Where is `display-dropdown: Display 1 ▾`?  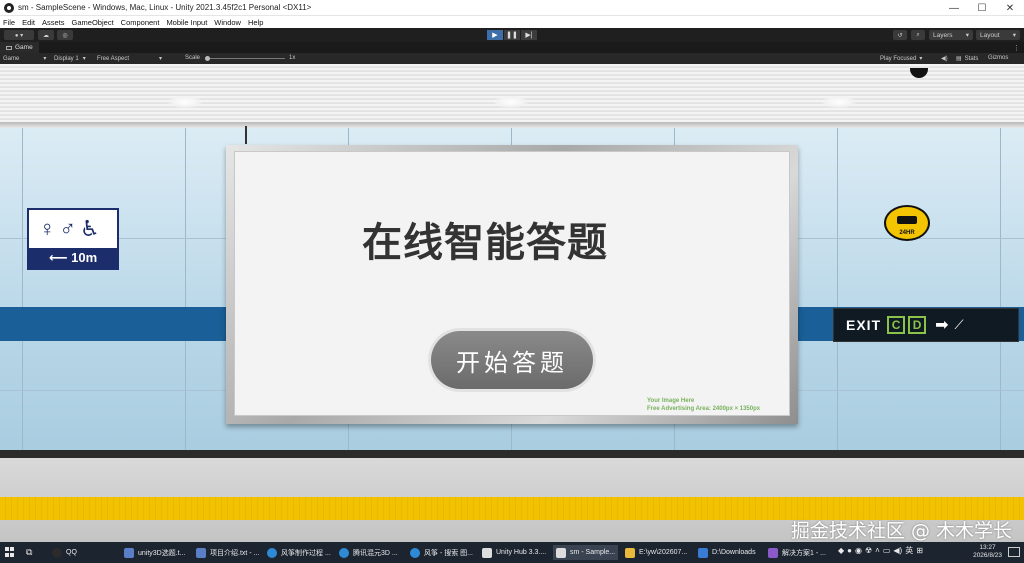
display-dropdown: Display 1 ▾ is located at coordinates (70, 59).